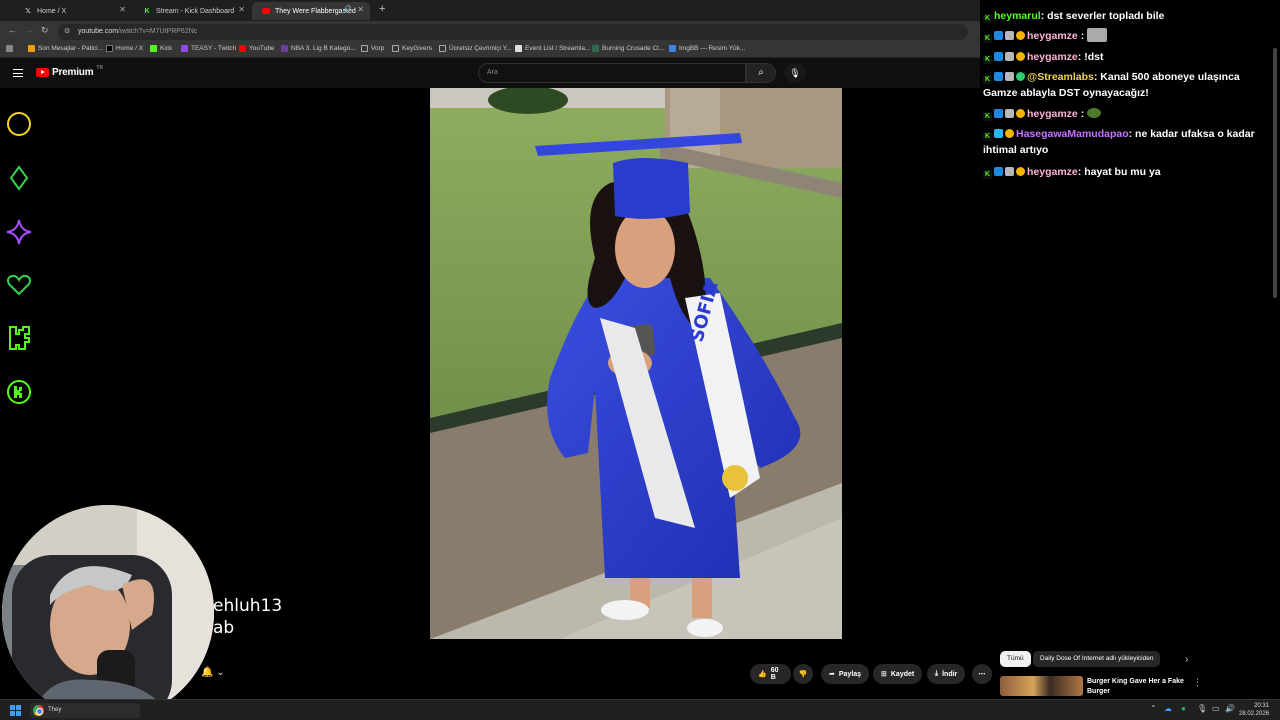  I want to click on notification-bell-icon: 🔔 ⌄, so click(213, 672).